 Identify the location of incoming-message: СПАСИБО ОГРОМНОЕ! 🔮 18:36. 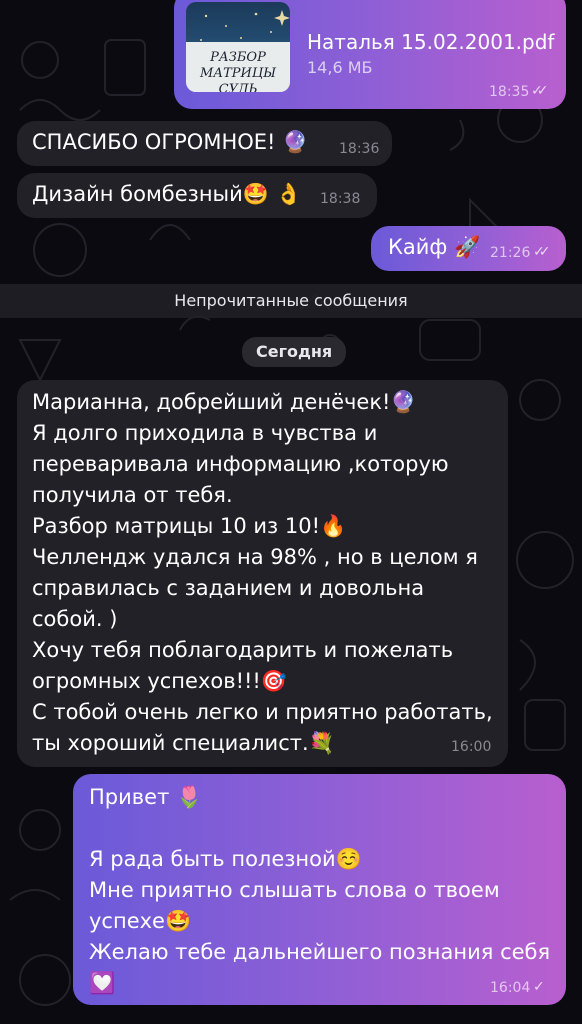
(204, 143).